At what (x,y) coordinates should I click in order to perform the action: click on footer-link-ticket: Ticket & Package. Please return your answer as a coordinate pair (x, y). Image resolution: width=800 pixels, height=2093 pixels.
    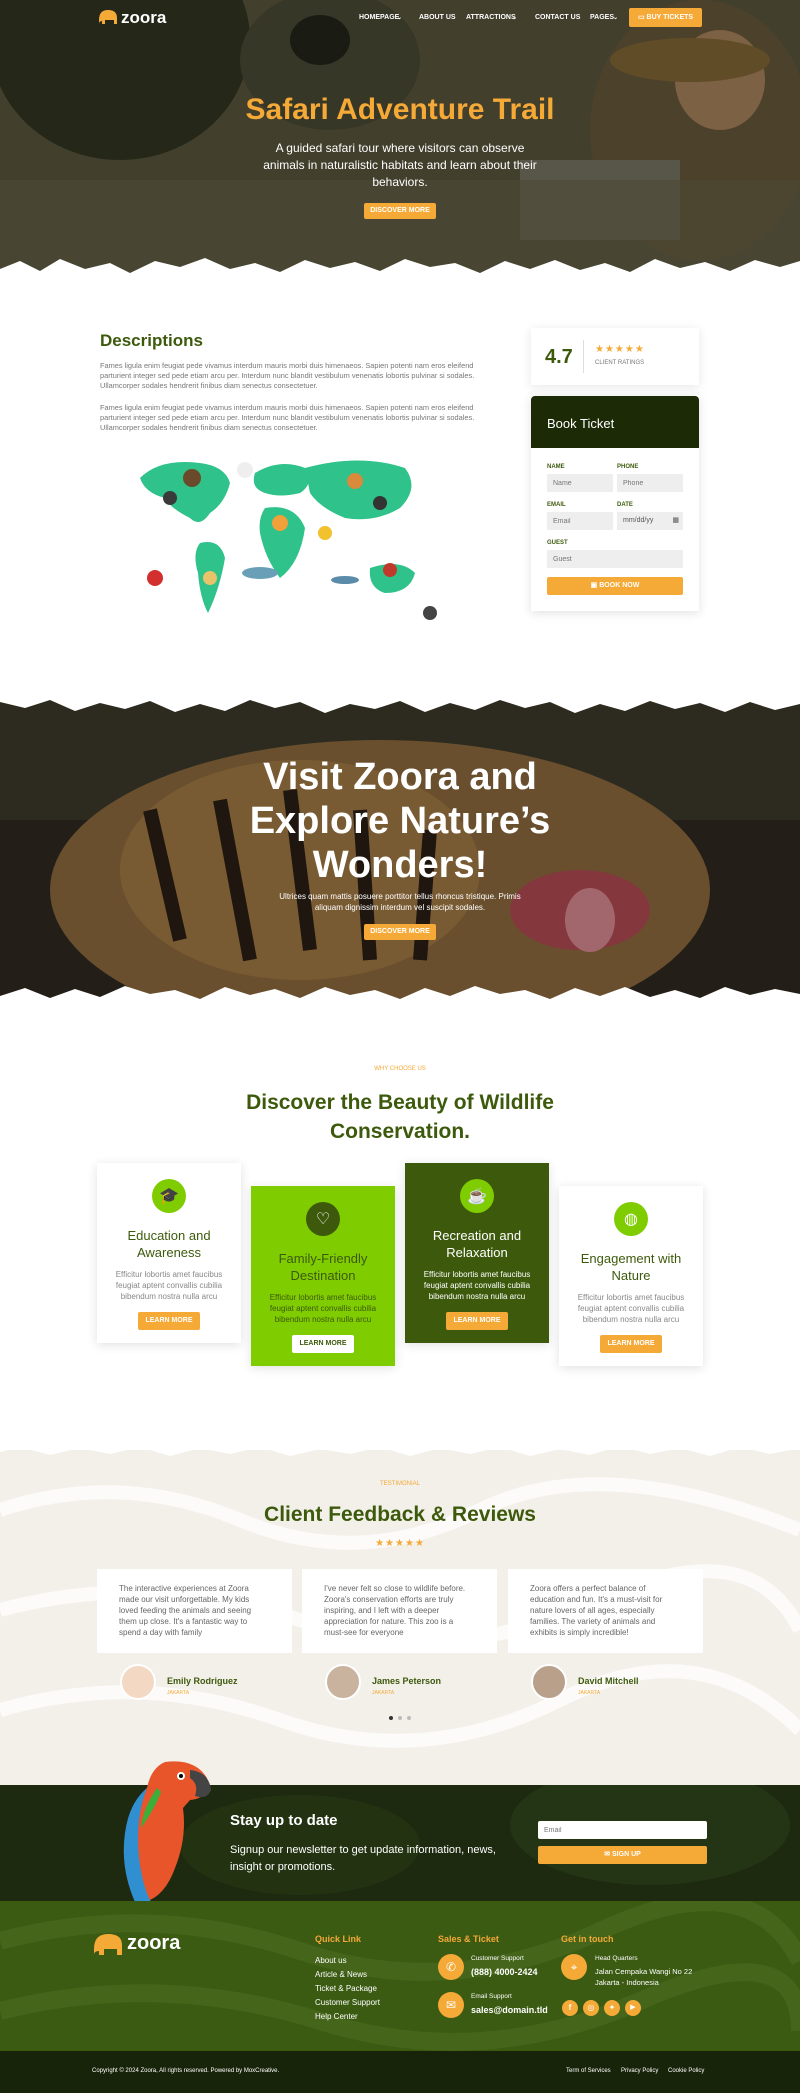
    Looking at the image, I should click on (346, 1988).